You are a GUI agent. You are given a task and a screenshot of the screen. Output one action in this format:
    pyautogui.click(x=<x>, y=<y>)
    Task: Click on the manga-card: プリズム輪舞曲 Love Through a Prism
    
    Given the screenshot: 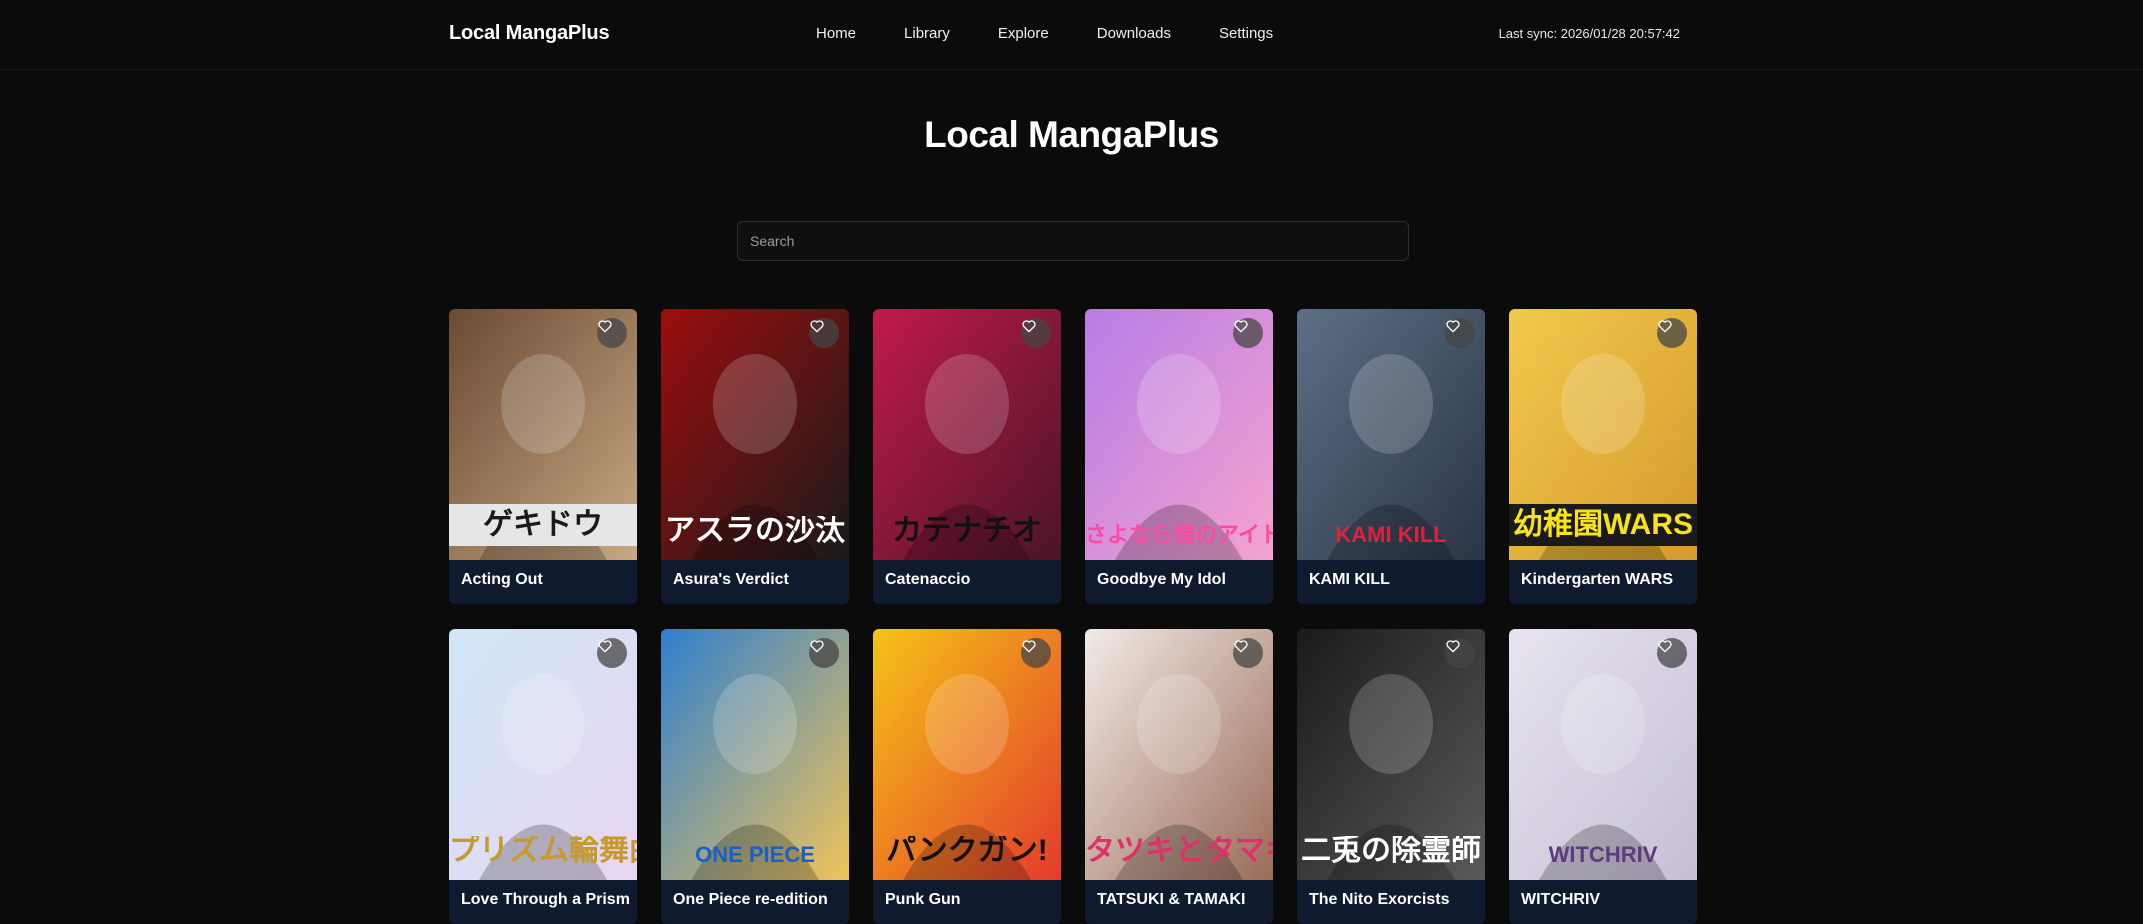 What is the action you would take?
    pyautogui.click(x=543, y=776)
    